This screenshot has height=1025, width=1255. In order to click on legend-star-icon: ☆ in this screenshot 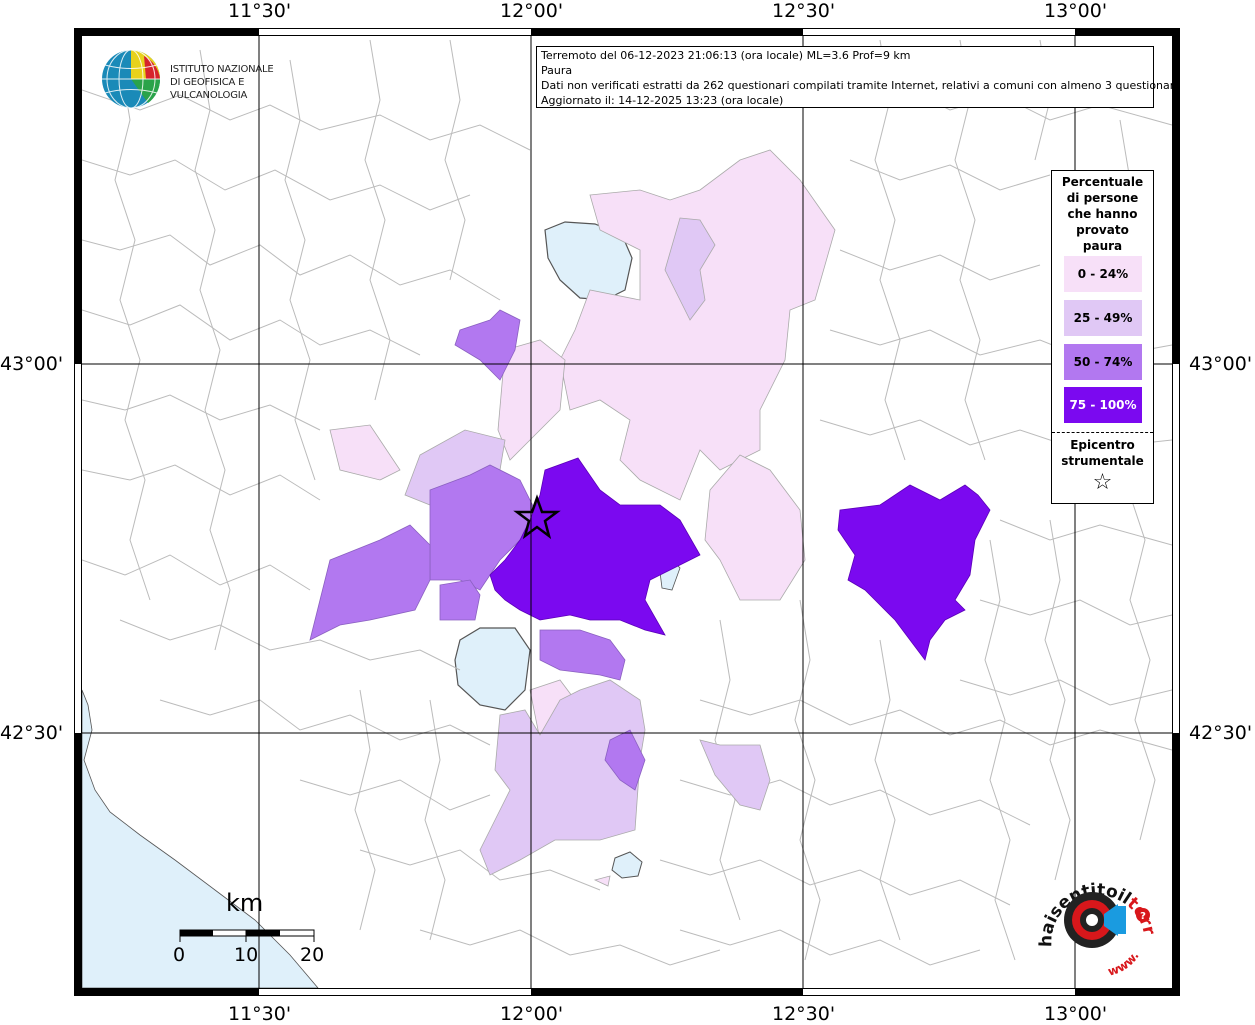, I will do `click(1102, 482)`.